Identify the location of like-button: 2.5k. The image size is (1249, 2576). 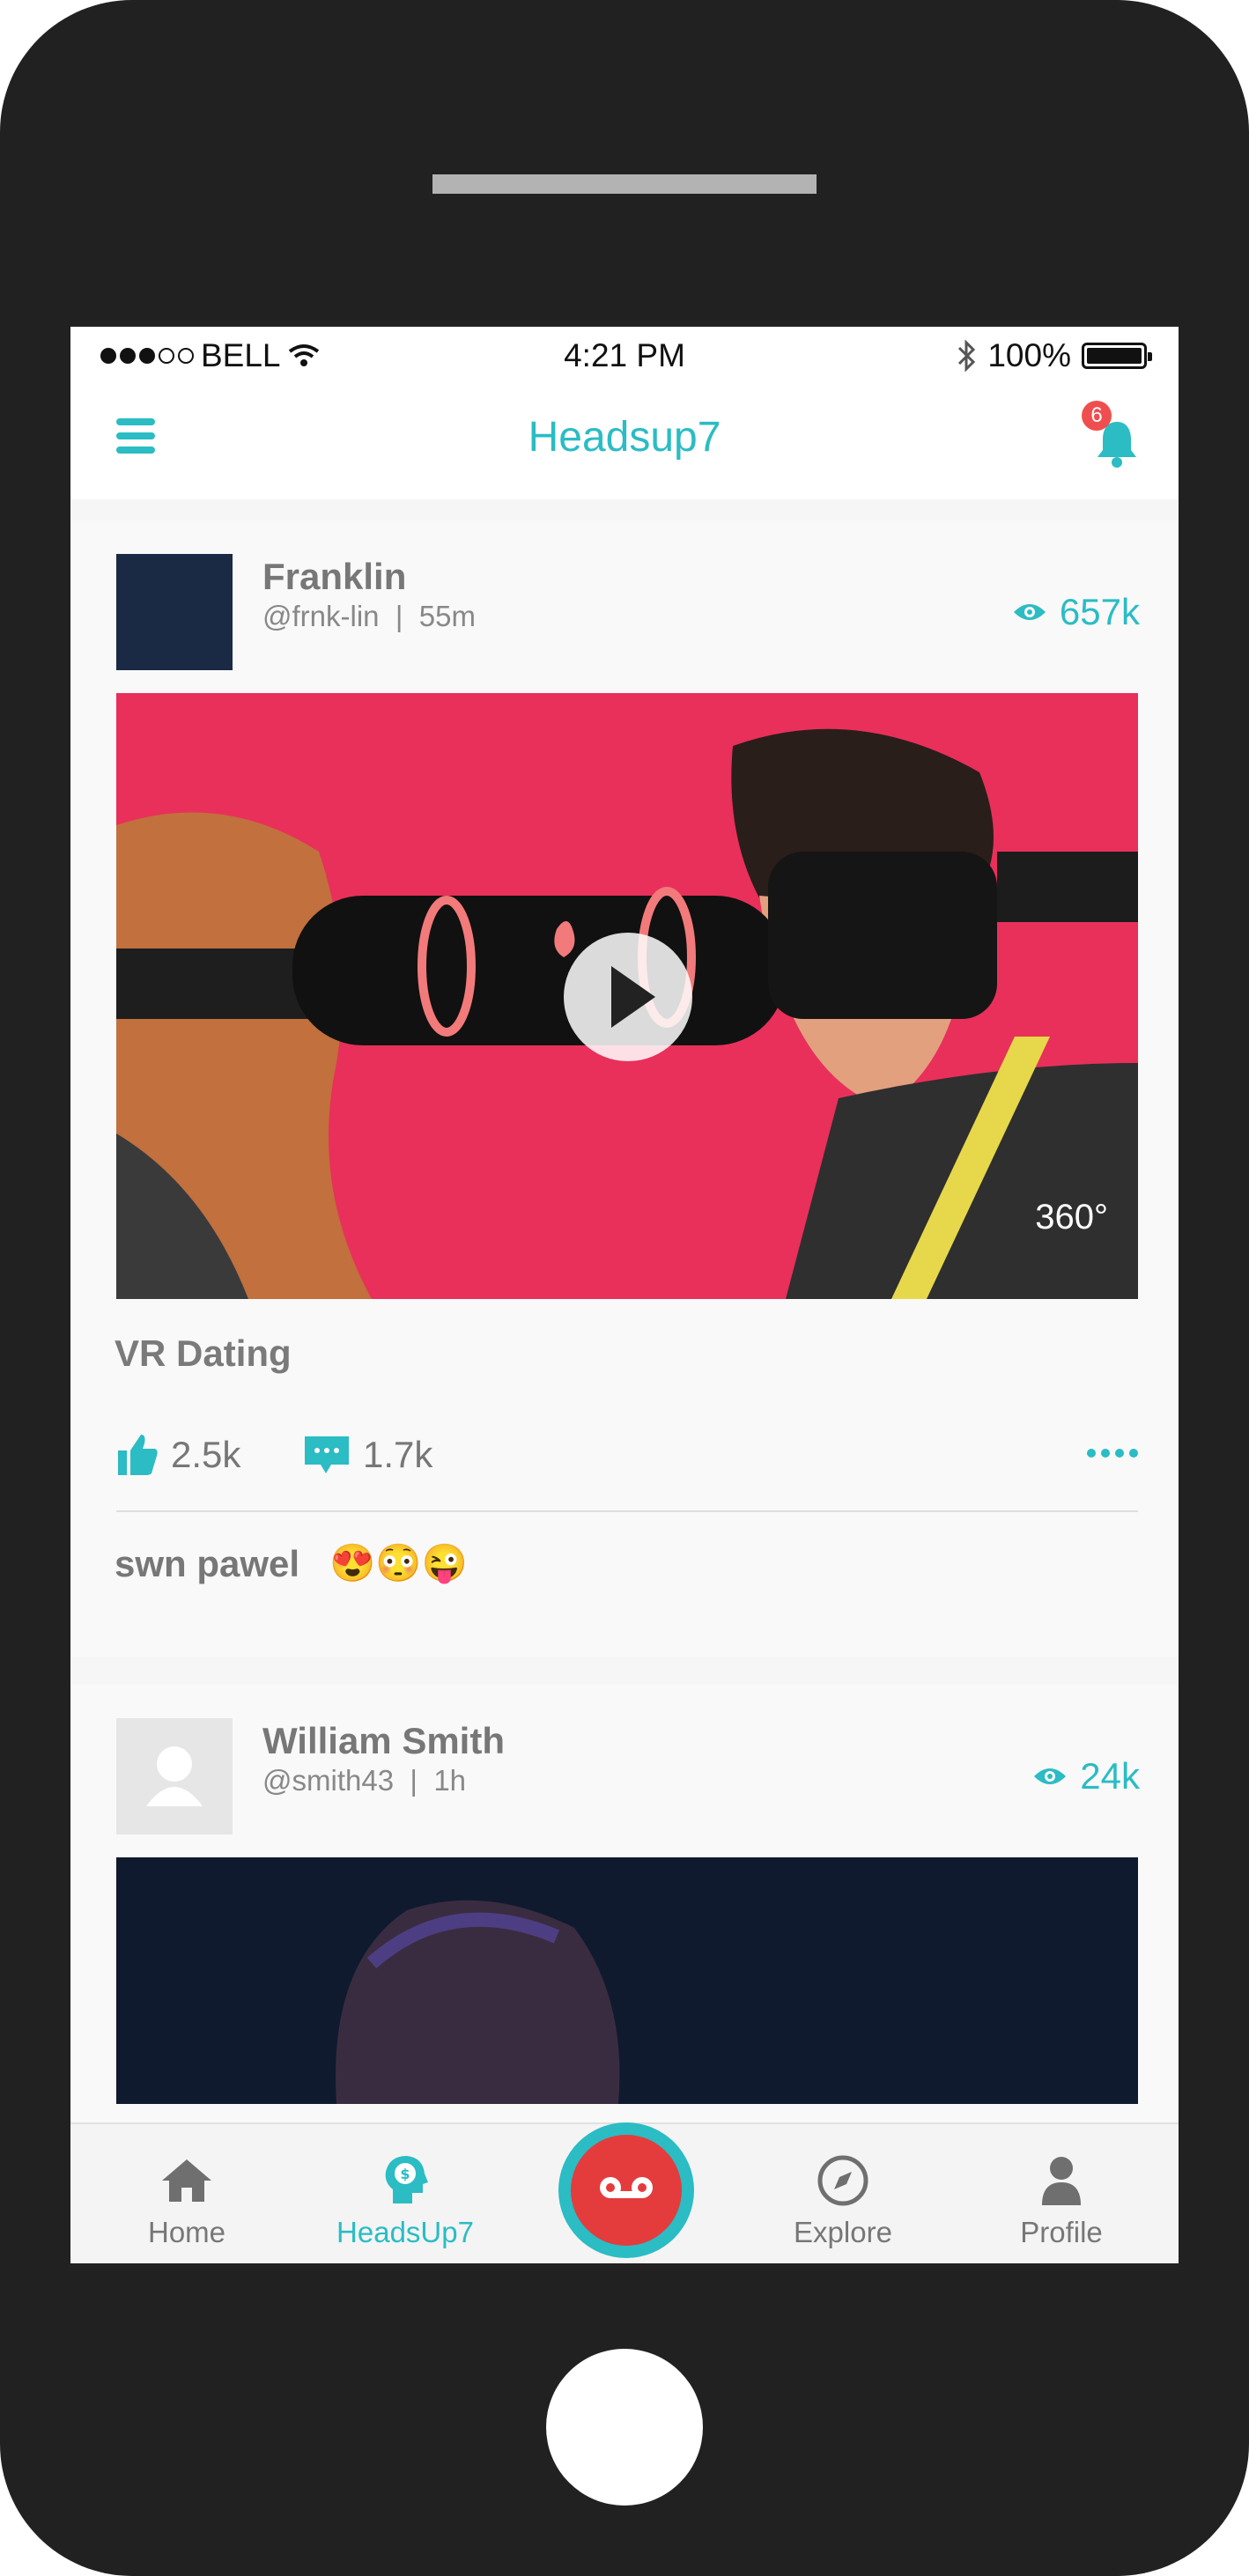
(178, 1455).